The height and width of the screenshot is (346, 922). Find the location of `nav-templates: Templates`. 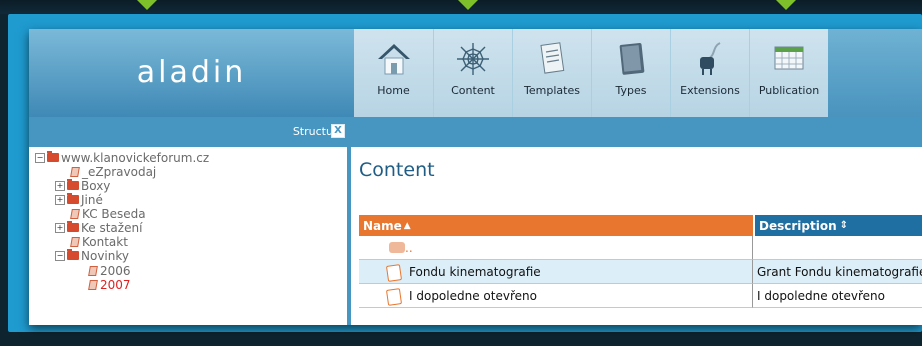

nav-templates: Templates is located at coordinates (551, 73).